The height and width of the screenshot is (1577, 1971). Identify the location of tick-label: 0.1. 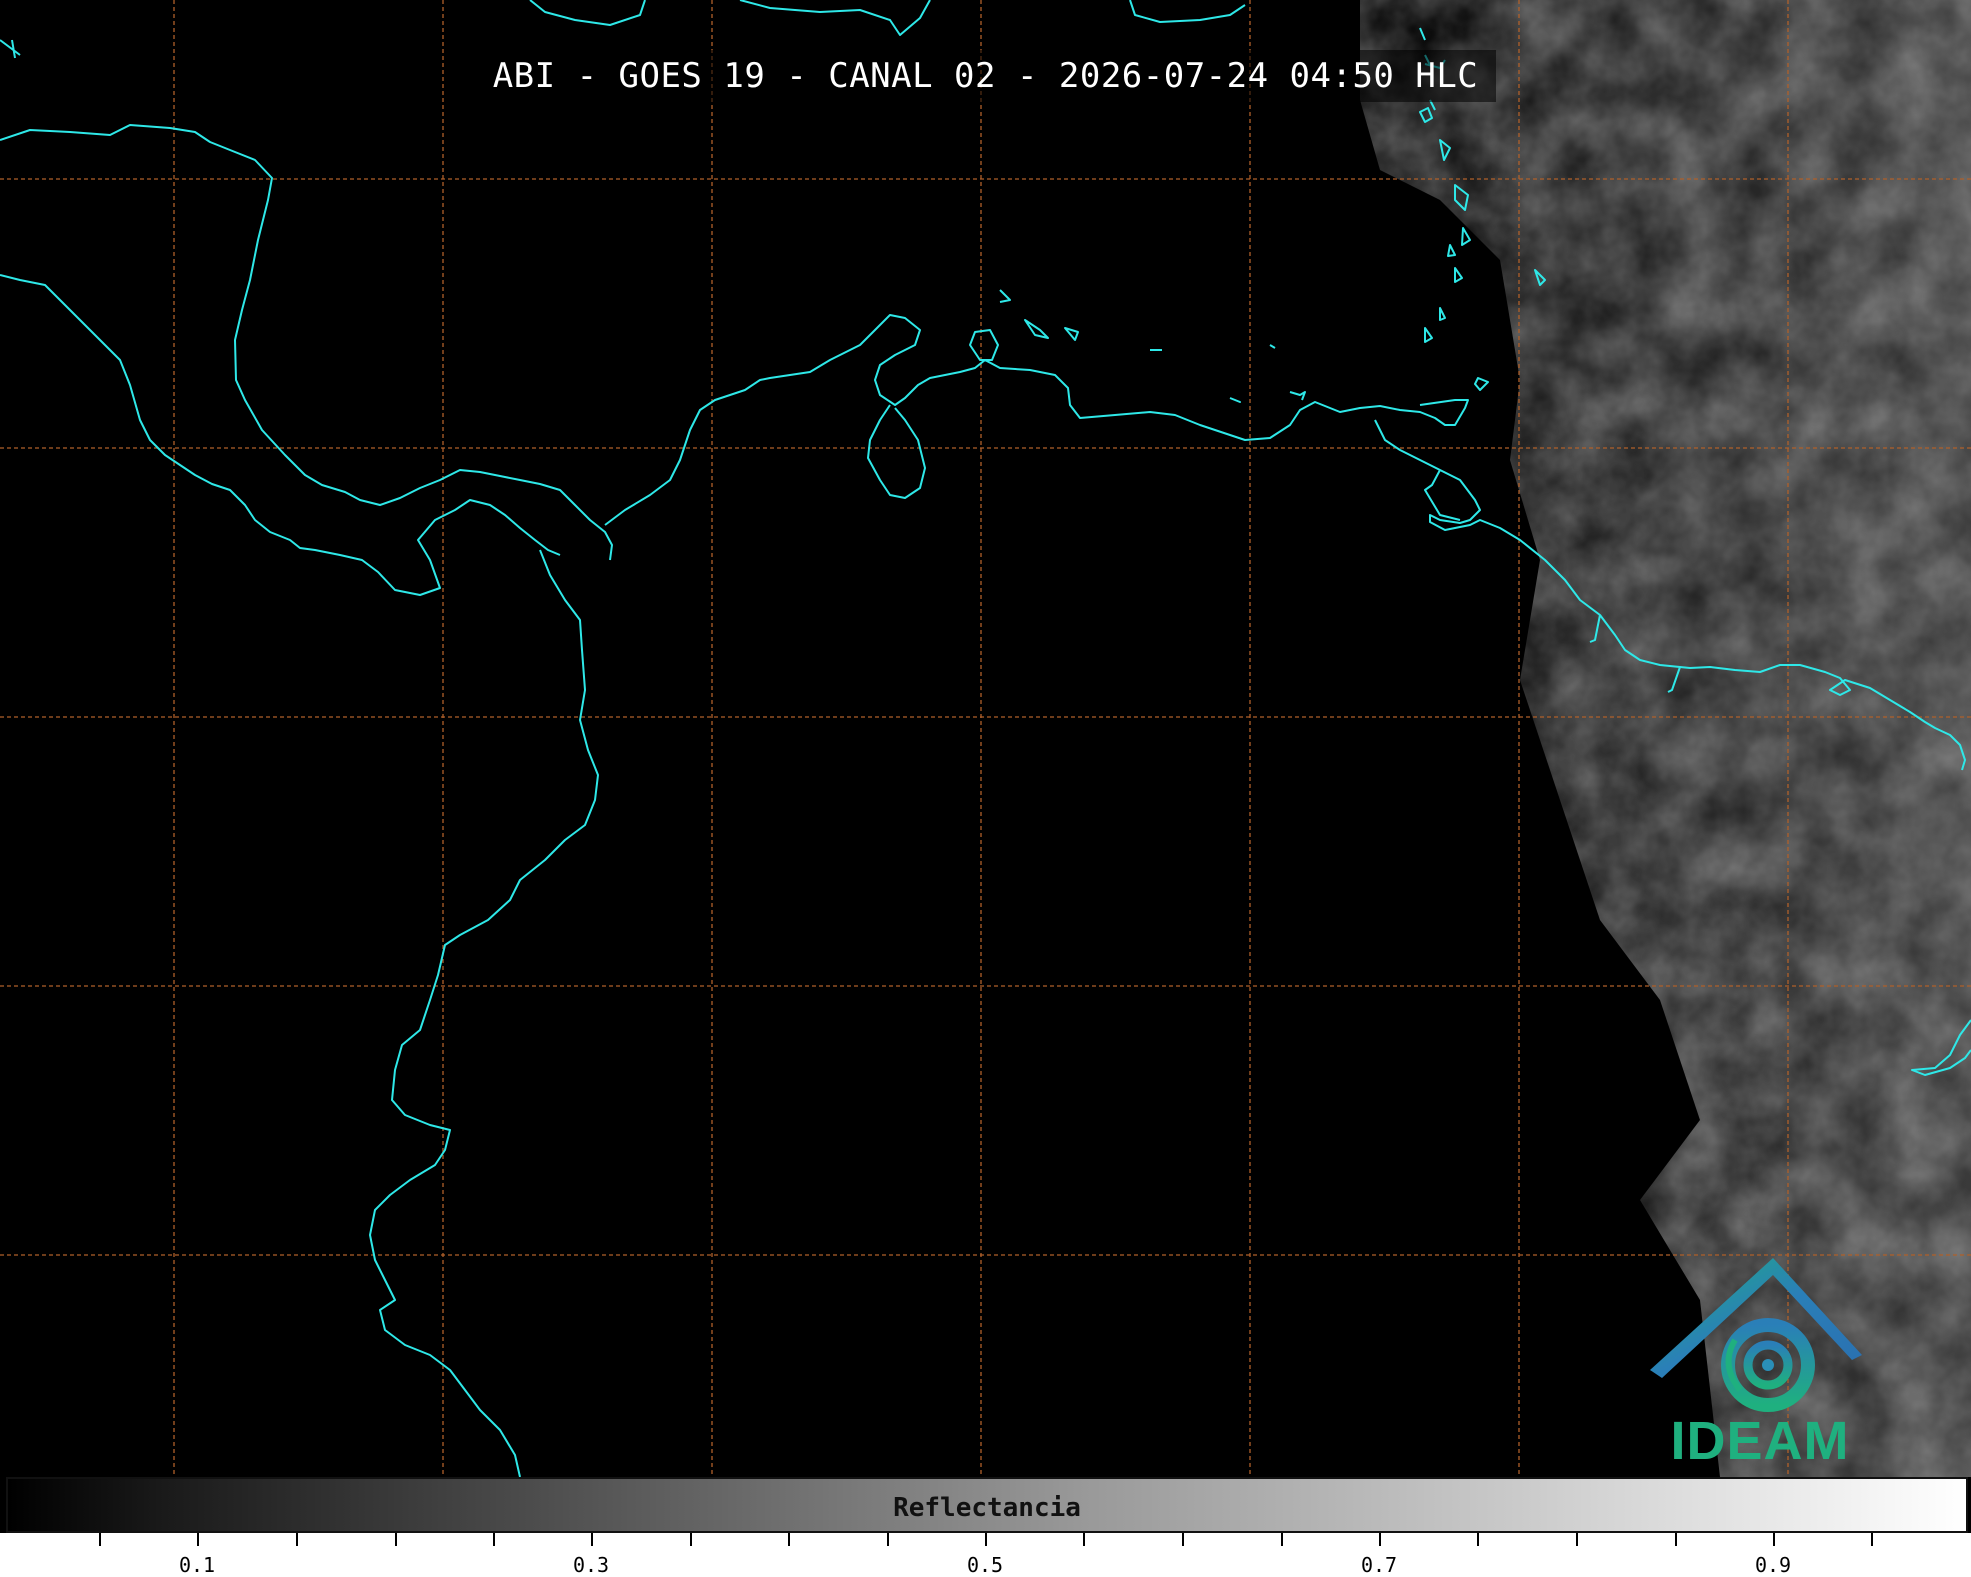
(197, 1565).